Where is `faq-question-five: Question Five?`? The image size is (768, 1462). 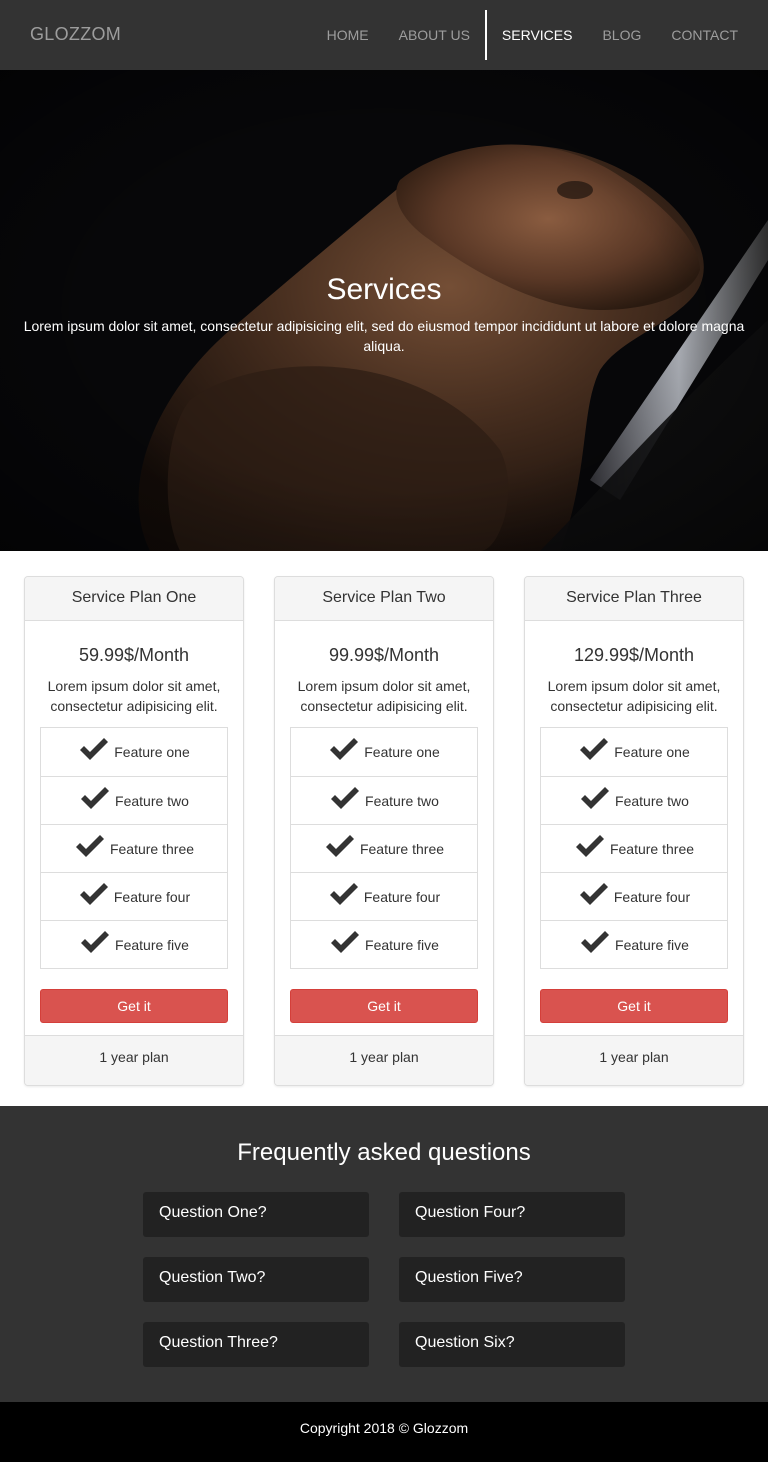
faq-question-five: Question Five? is located at coordinates (512, 1279).